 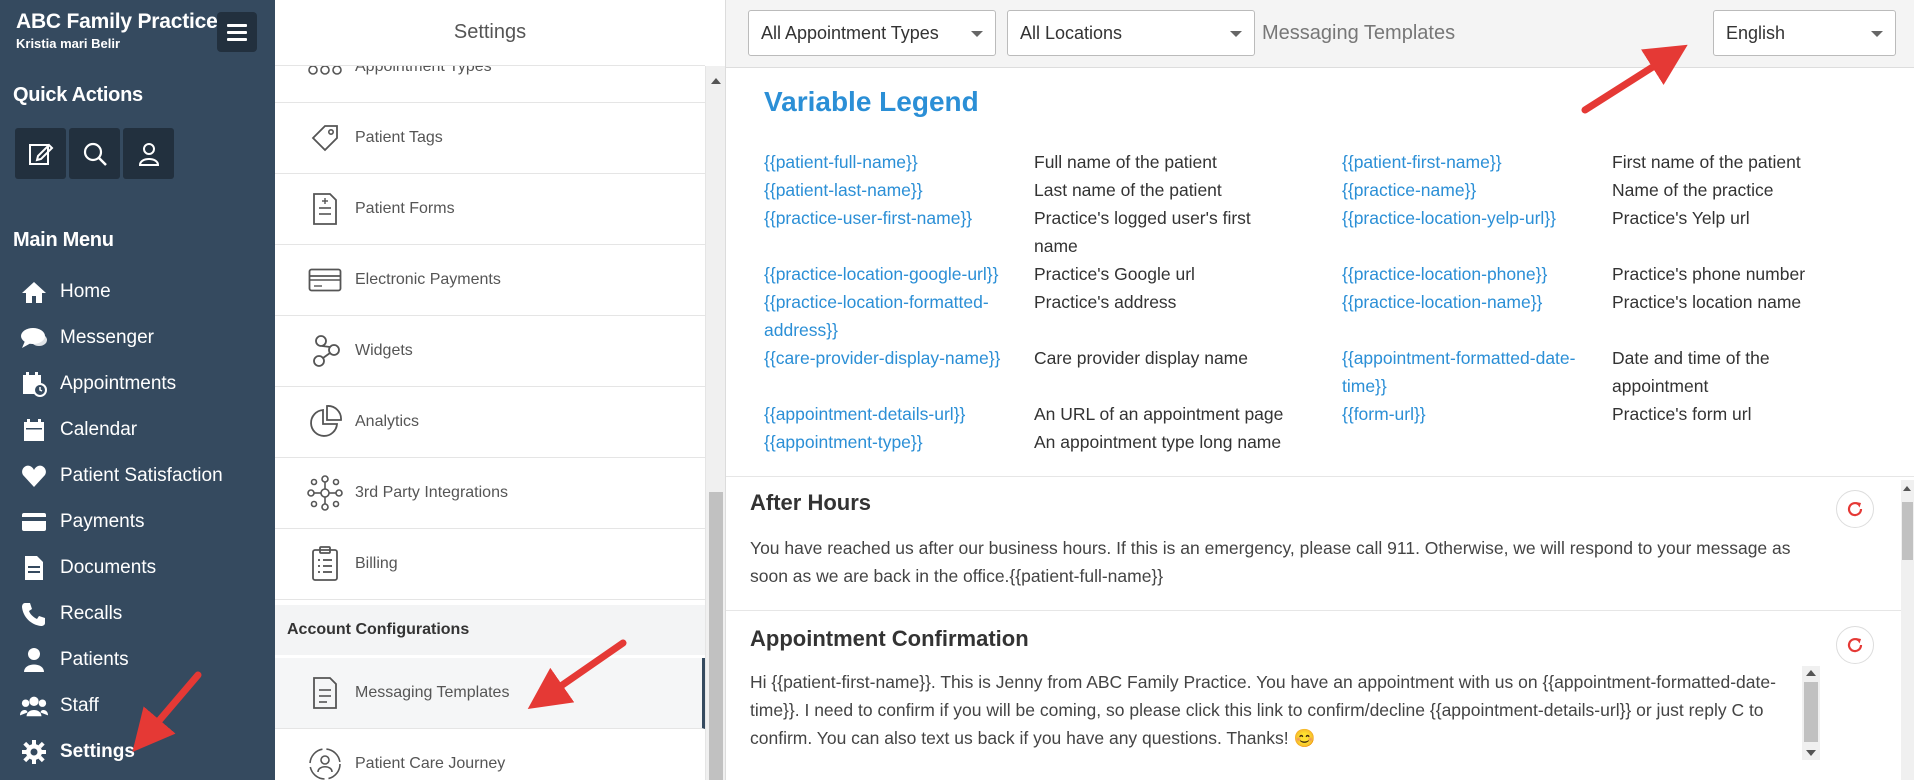 I want to click on menu-item-label: Settings, so click(x=97, y=751).